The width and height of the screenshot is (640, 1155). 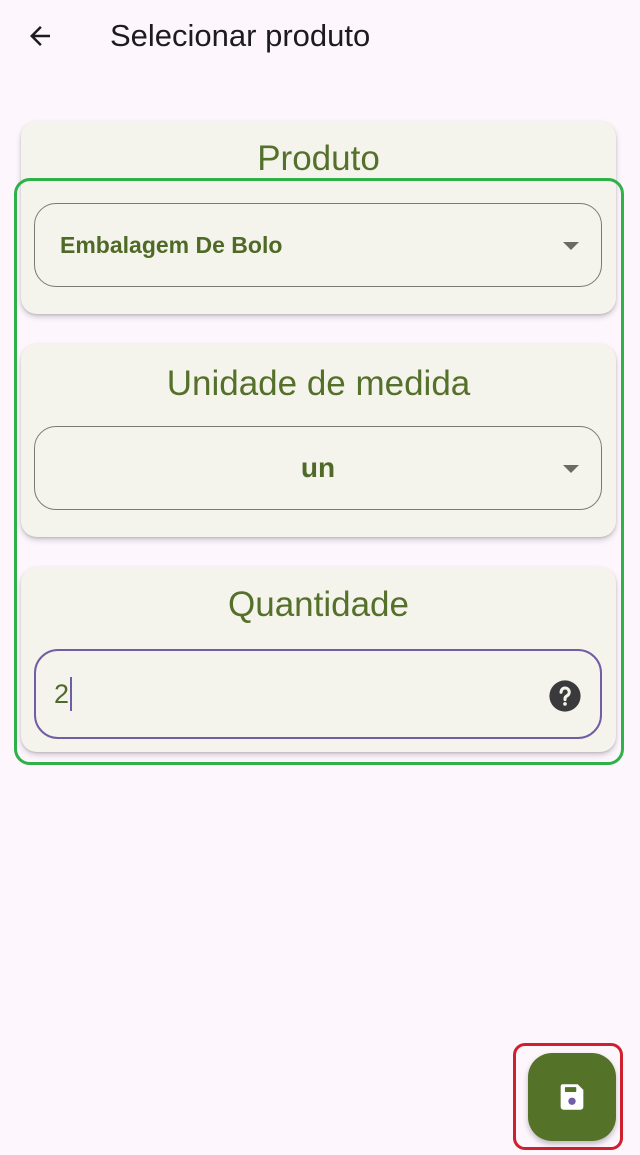 I want to click on back-button, so click(x=40, y=36).